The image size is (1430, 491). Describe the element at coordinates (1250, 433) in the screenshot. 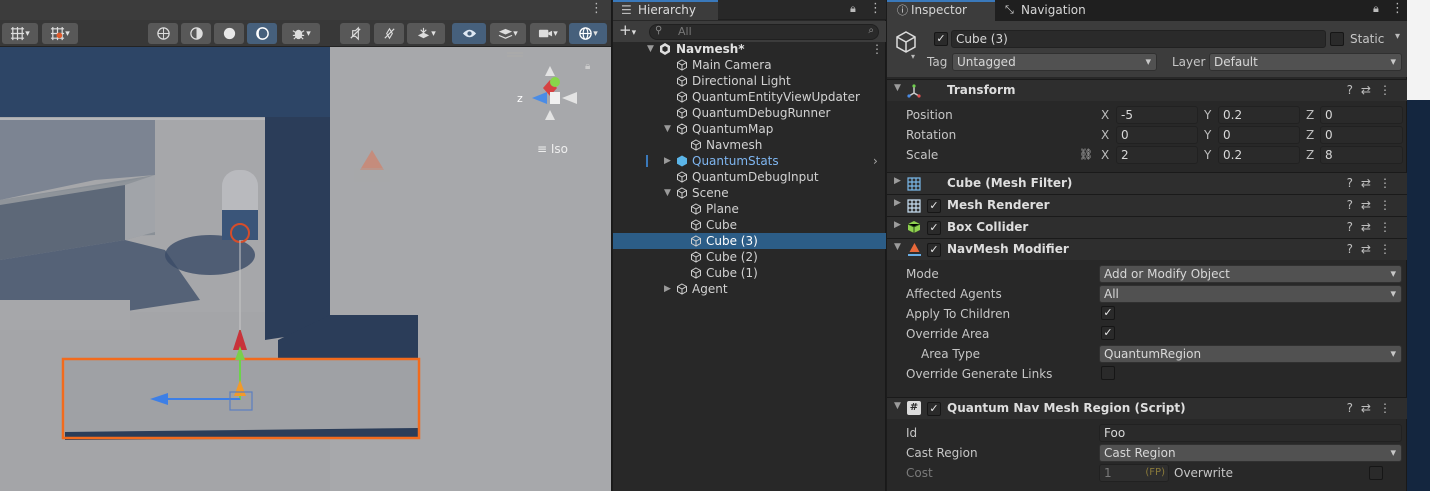

I see `id-field: Foo` at that location.